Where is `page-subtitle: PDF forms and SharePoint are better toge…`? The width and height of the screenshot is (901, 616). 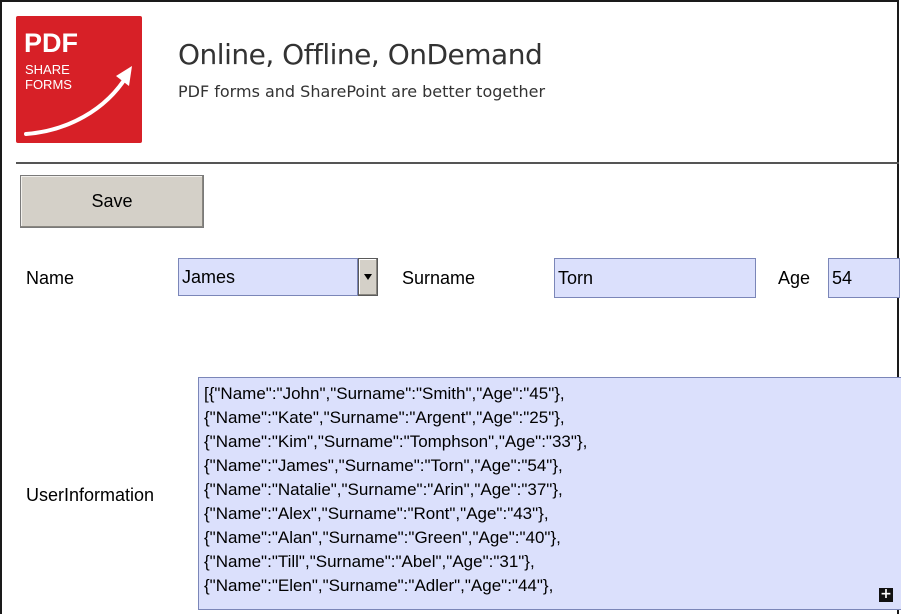
page-subtitle: PDF forms and SharePoint are better toge… is located at coordinates (362, 91).